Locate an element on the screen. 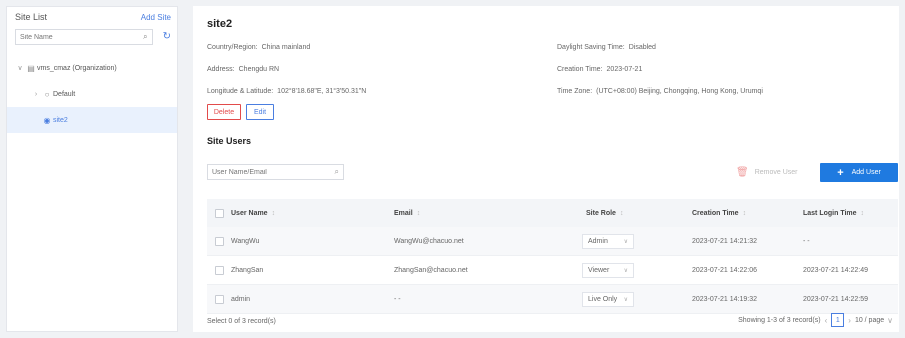 The height and width of the screenshot is (338, 905). column-label: Email is located at coordinates (403, 213).